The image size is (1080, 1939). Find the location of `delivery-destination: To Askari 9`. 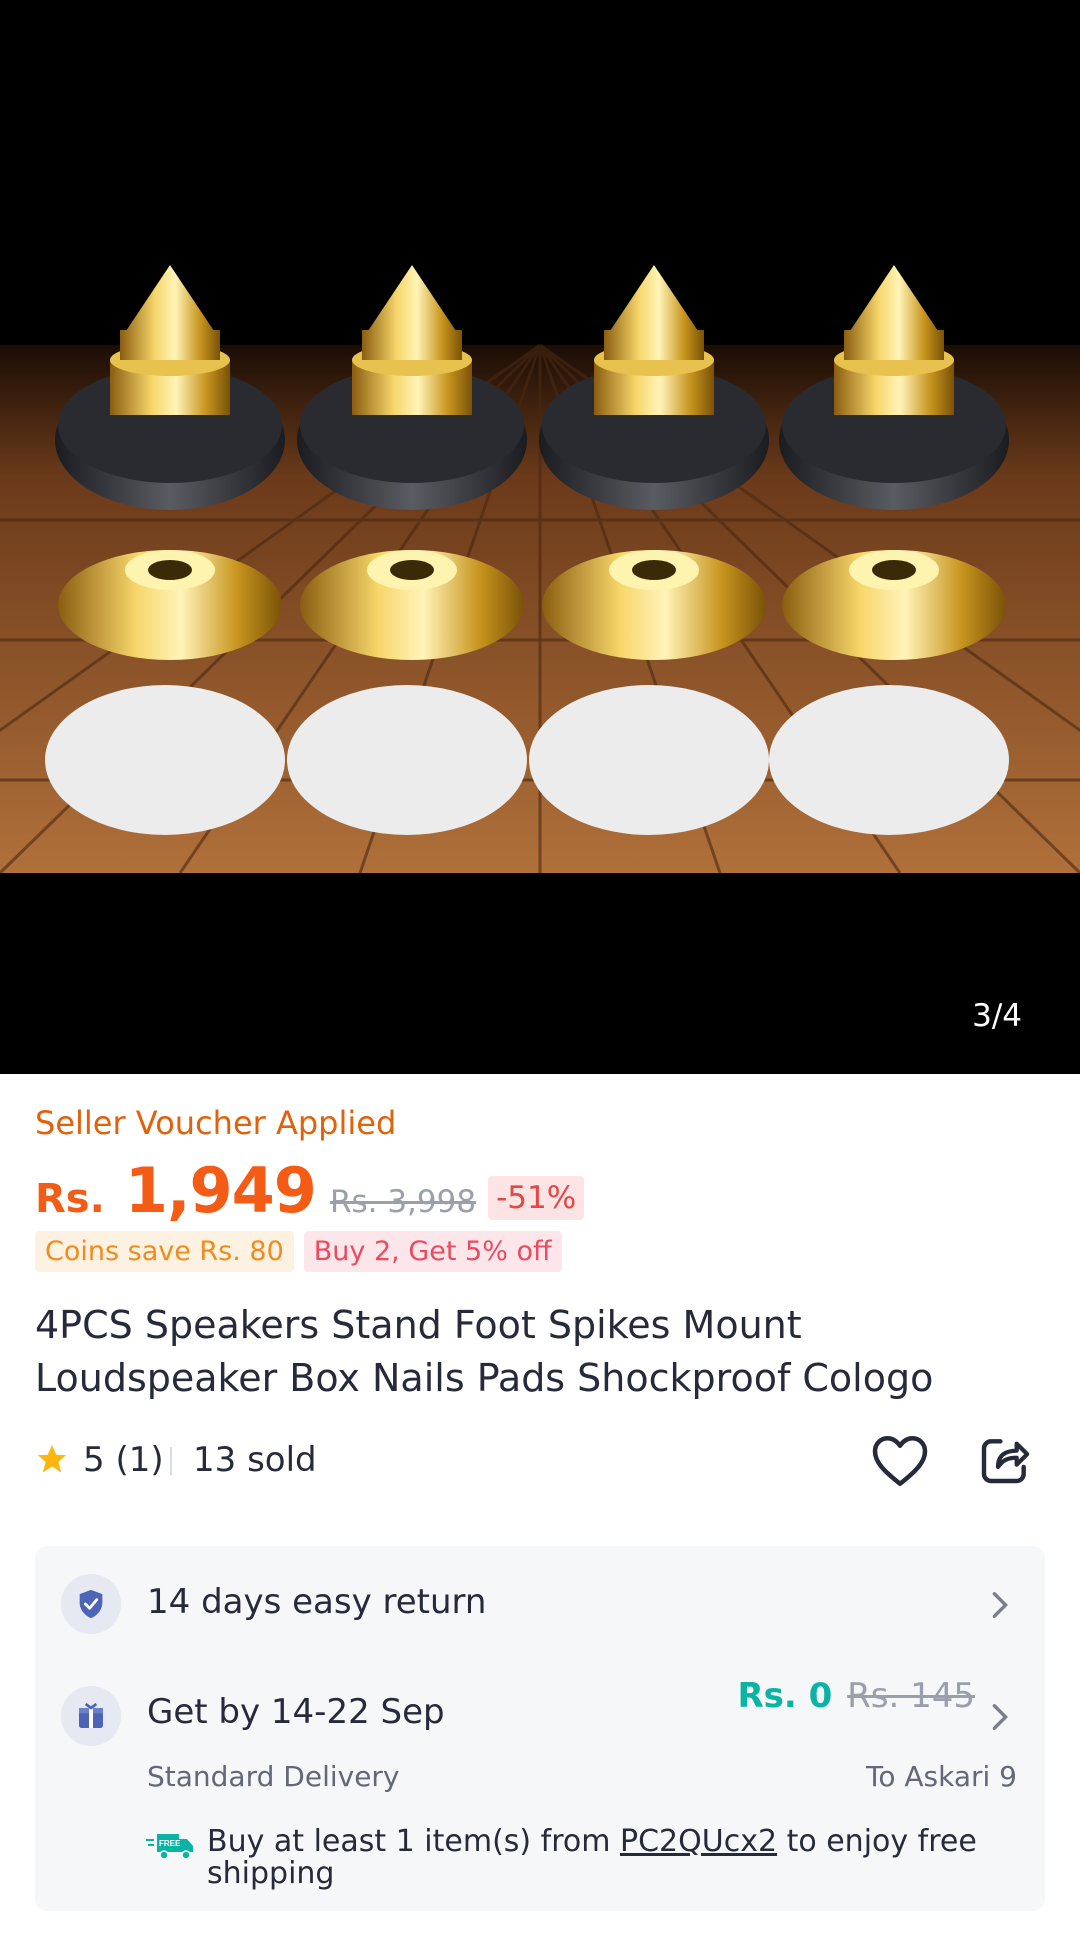

delivery-destination: To Askari 9 is located at coordinates (941, 1776).